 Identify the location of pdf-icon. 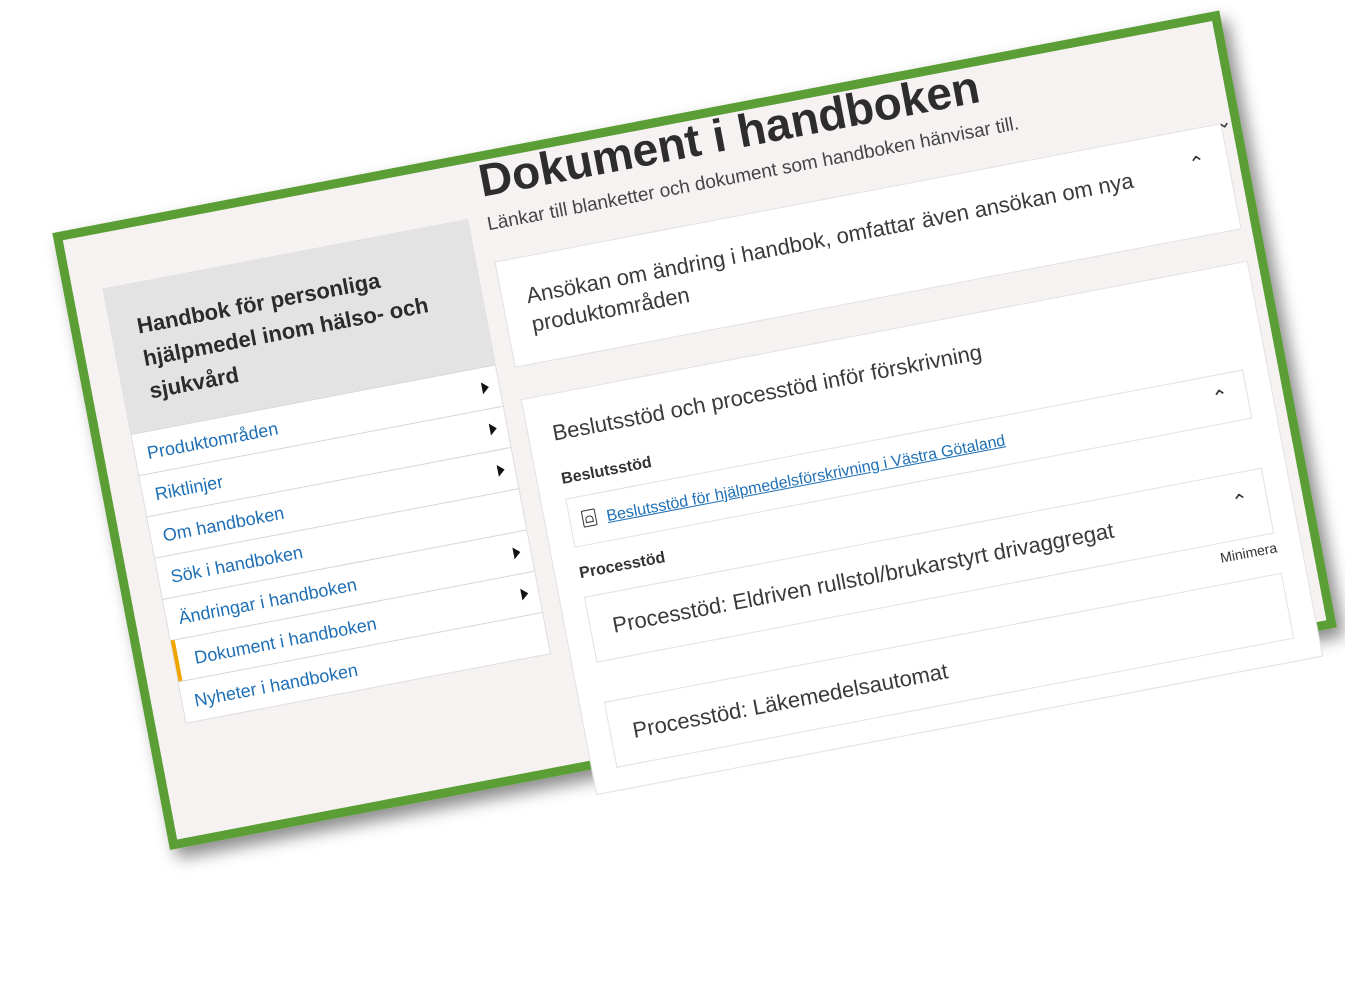
(589, 518).